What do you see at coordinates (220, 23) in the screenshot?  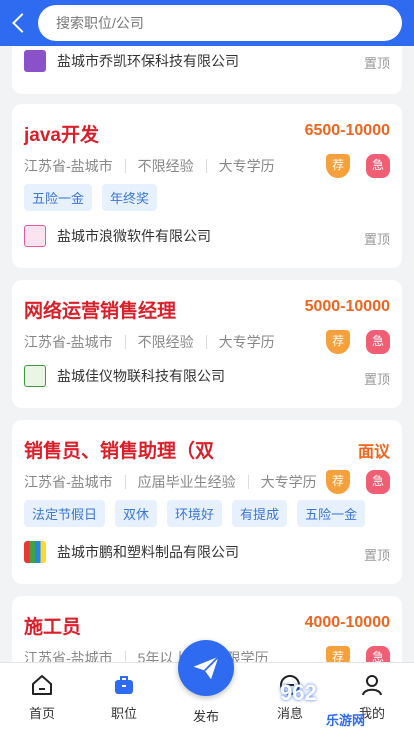 I see `search-input: 搜索职位/公司` at bounding box center [220, 23].